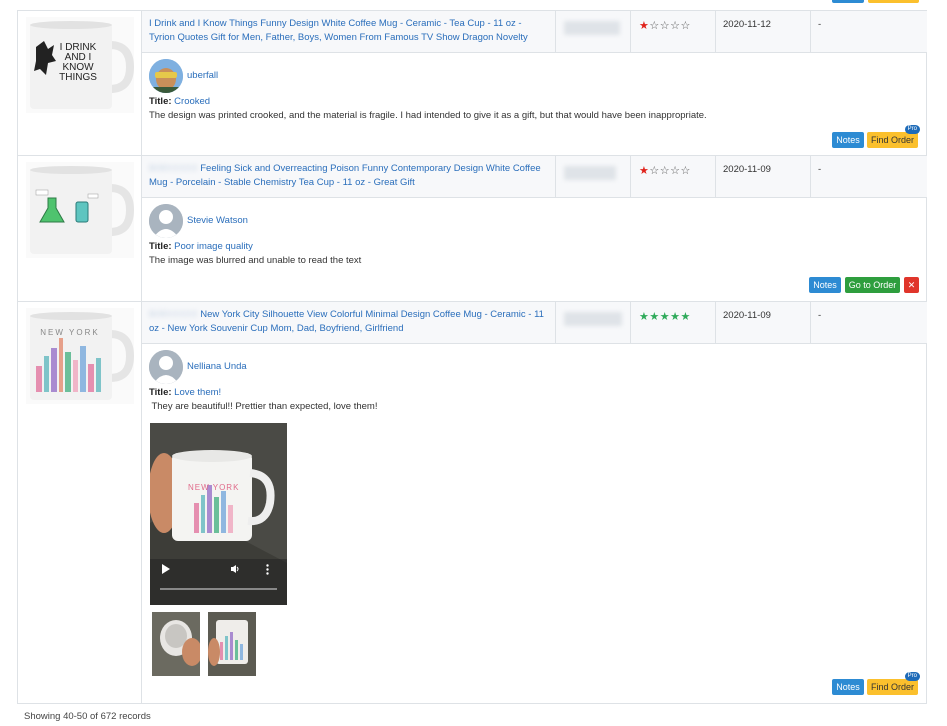 This screenshot has width=947, height=726. Describe the element at coordinates (78, 62) in the screenshot. I see `mug-print-text: I DRINK AND I KNOW THINGS` at that location.